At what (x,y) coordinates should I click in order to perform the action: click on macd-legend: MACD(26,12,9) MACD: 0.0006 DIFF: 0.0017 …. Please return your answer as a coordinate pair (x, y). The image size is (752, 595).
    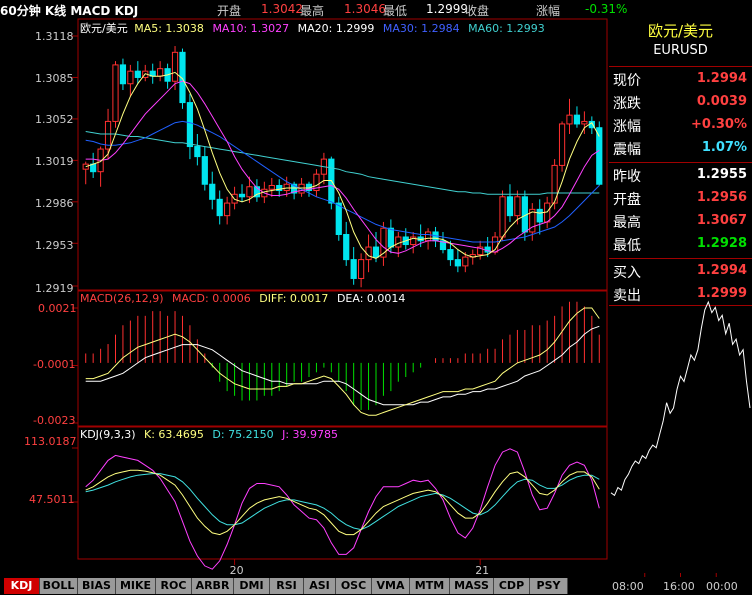
    Looking at the image, I should click on (242, 298).